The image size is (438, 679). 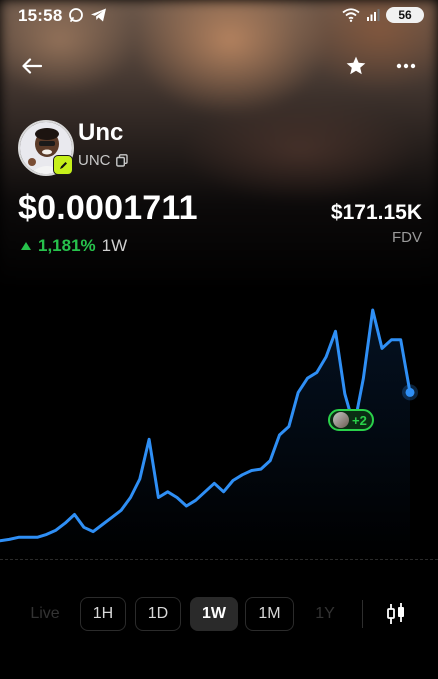 What do you see at coordinates (94, 160) in the screenshot?
I see `token-symbol: UNC` at bounding box center [94, 160].